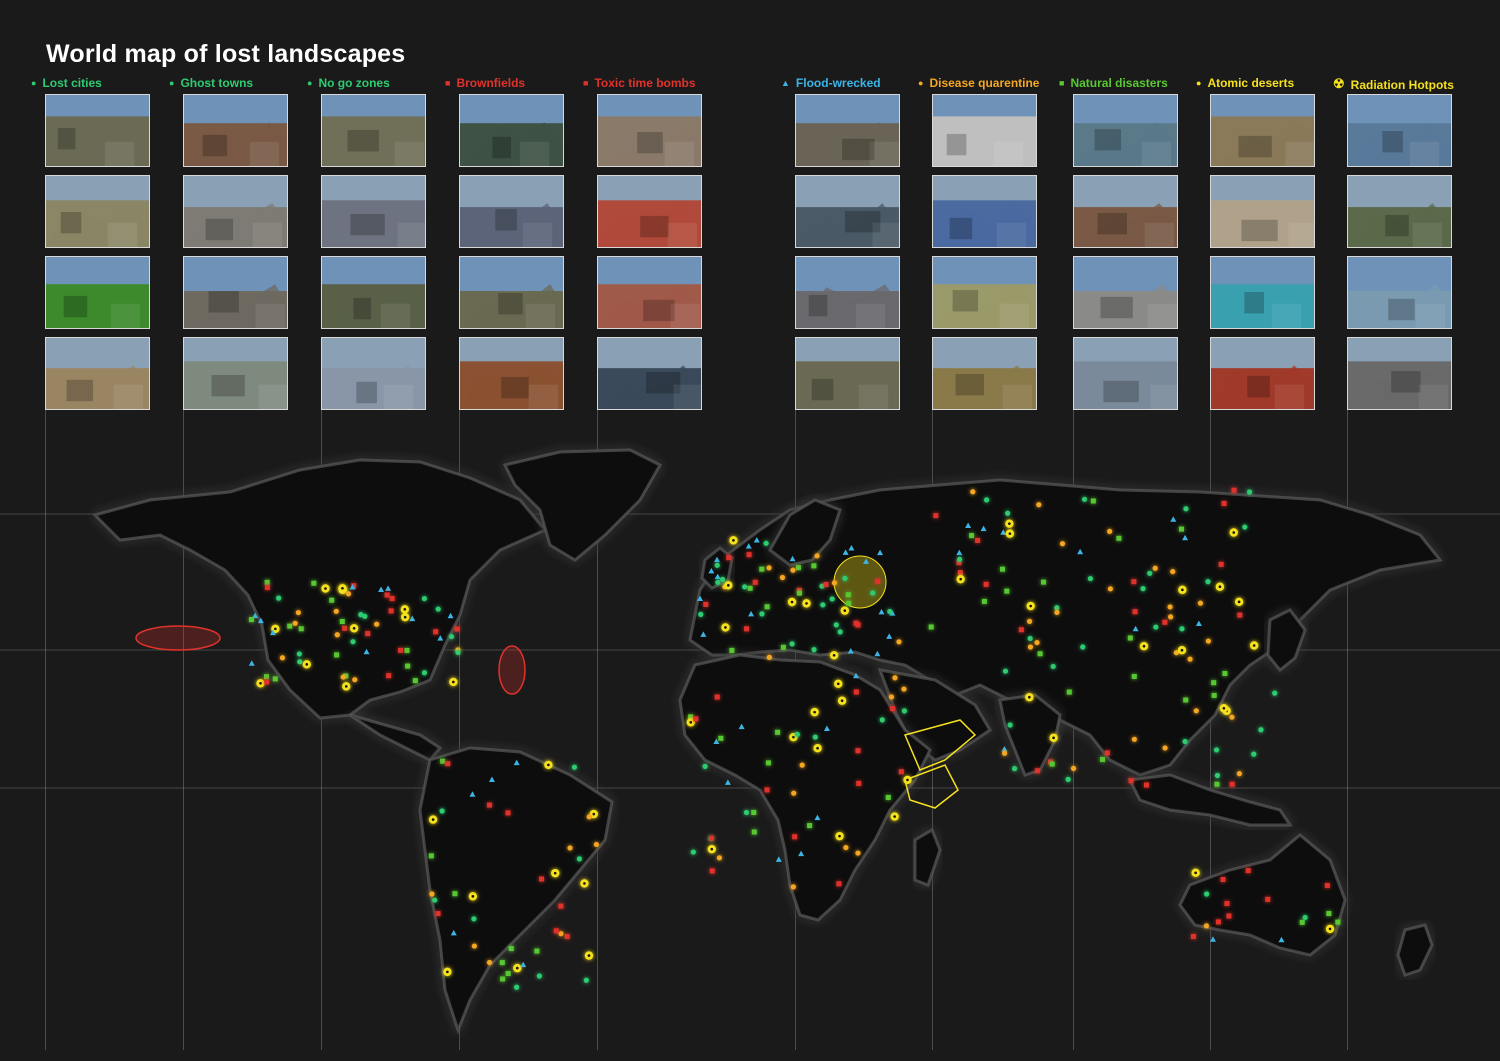  I want to click on square-icon: ■, so click(448, 83).